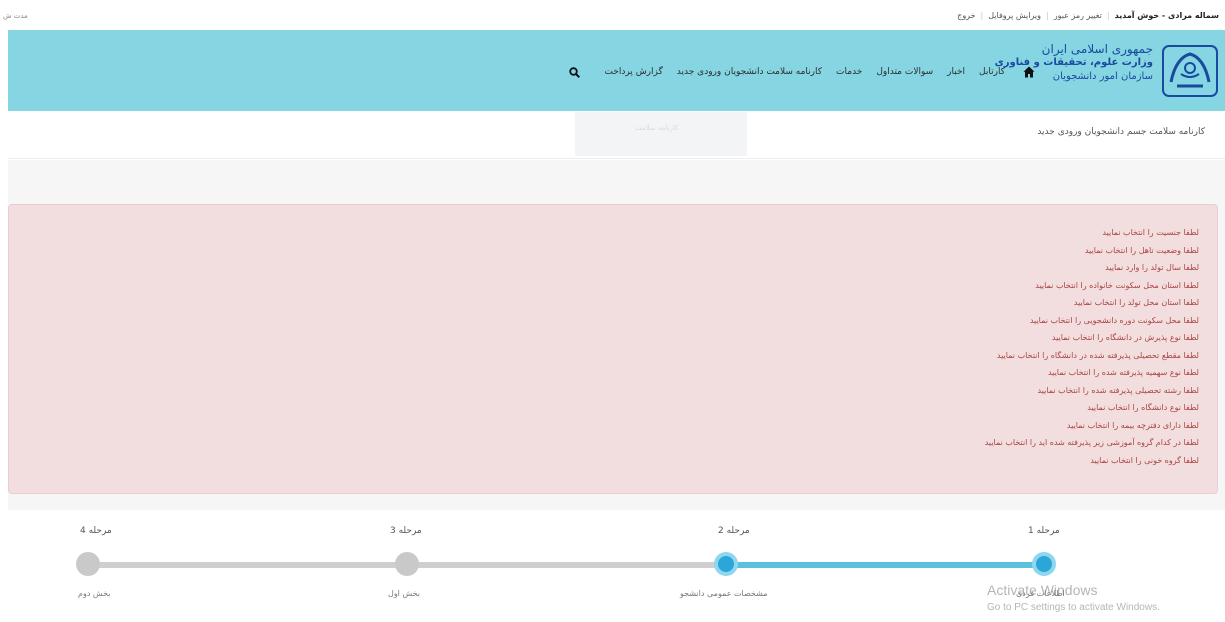 This screenshot has height=622, width=1225. Describe the element at coordinates (1014, 15) in the screenshot. I see `edit-profile-link: ویرایش پروفایل` at that location.